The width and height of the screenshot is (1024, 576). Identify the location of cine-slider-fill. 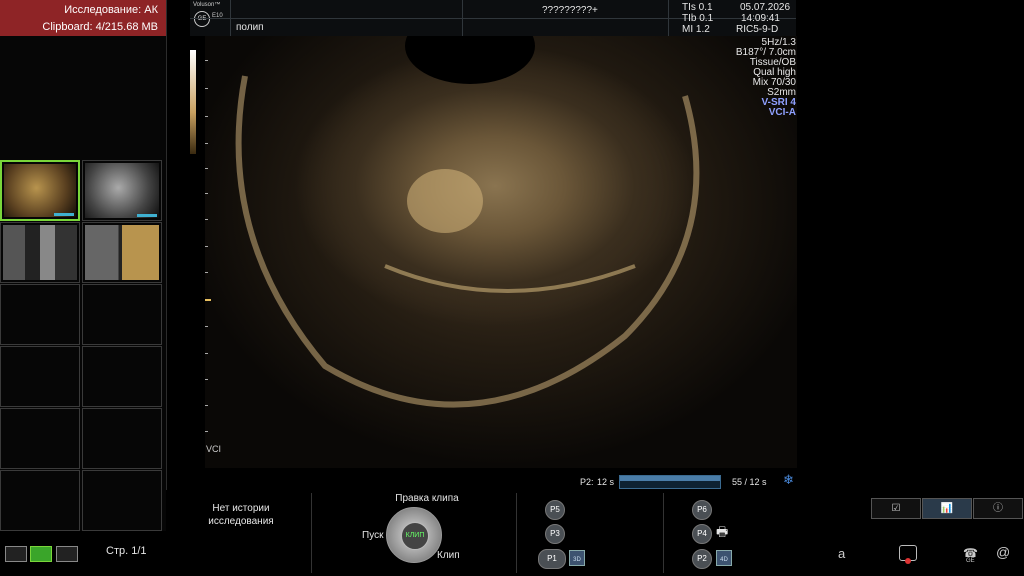
(670, 478).